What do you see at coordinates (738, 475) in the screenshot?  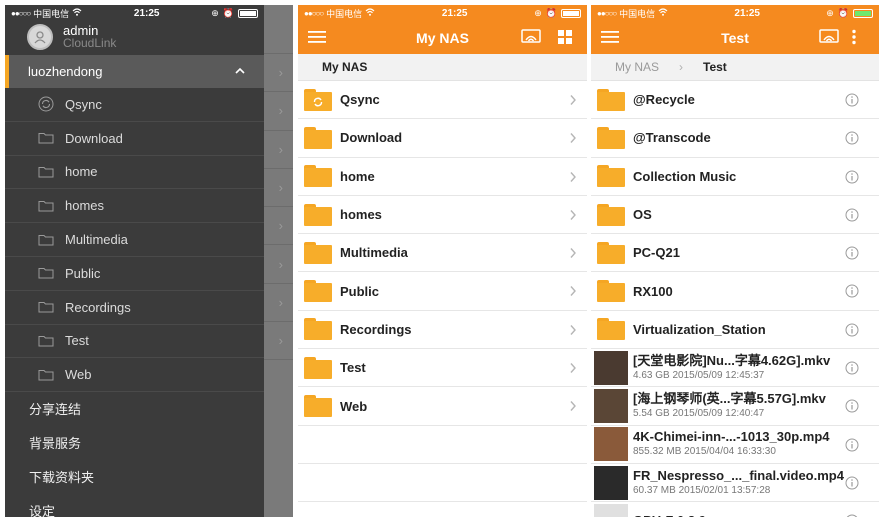 I see `file-name: FR_Nespresso_..._final.video.mp4` at bounding box center [738, 475].